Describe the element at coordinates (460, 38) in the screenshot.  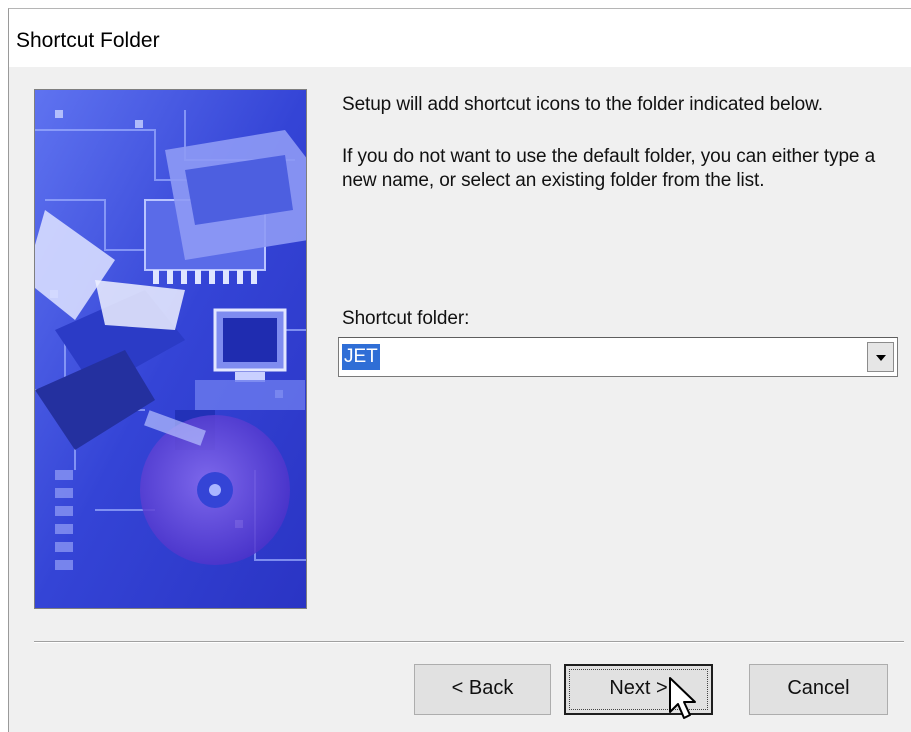
I see `dialog-header: Shortcut Folder` at that location.